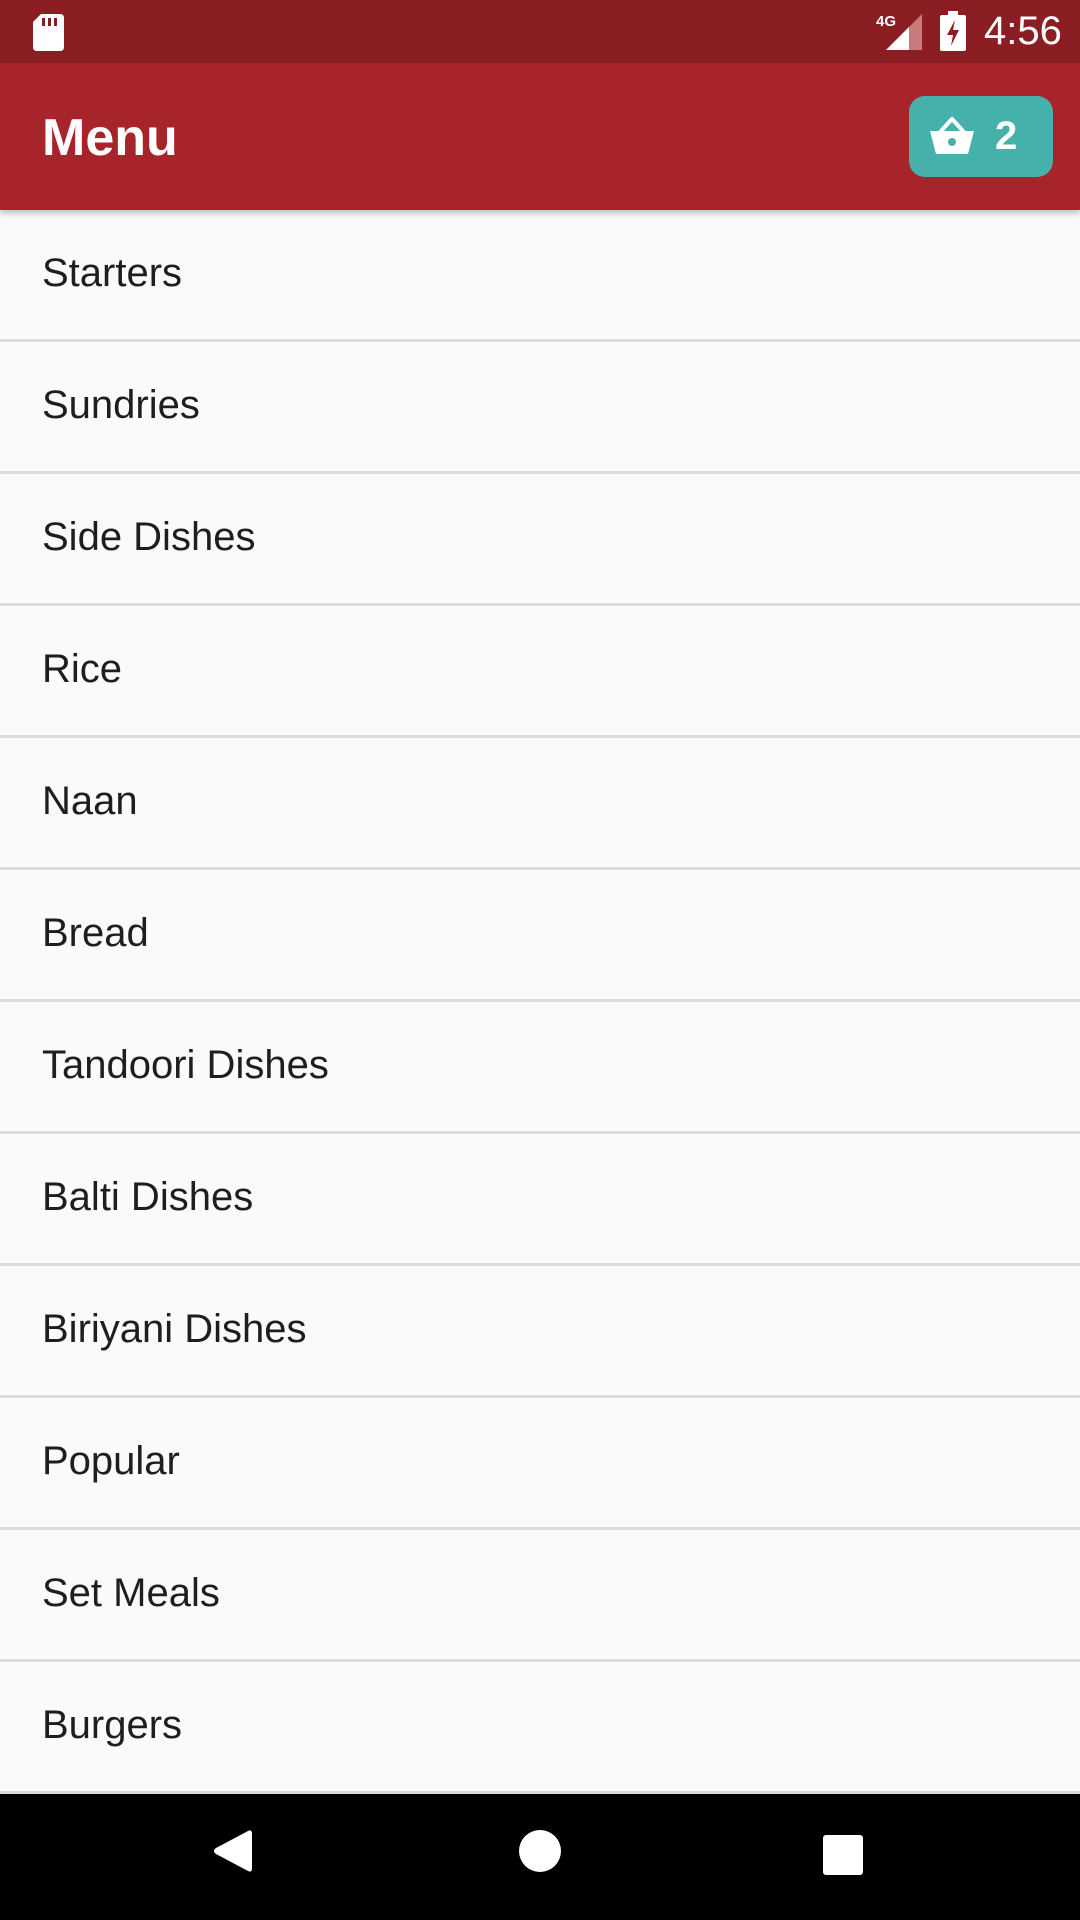 The image size is (1080, 1920). What do you see at coordinates (953, 33) in the screenshot?
I see `battery-charging-icon` at bounding box center [953, 33].